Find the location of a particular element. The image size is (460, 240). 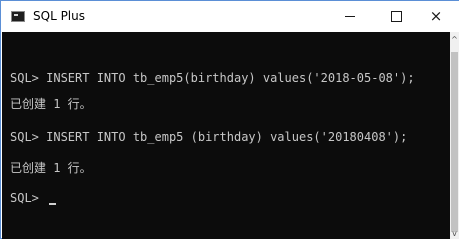

scroll-up-arrow-icon: ^ is located at coordinates (454, 40).